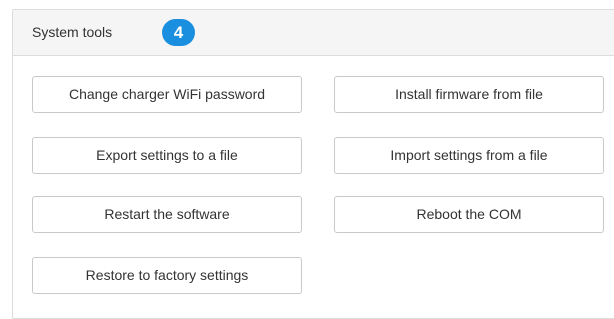 The image size is (614, 319). Describe the element at coordinates (469, 94) in the screenshot. I see `install-firmware-button: Install firmware from file` at that location.